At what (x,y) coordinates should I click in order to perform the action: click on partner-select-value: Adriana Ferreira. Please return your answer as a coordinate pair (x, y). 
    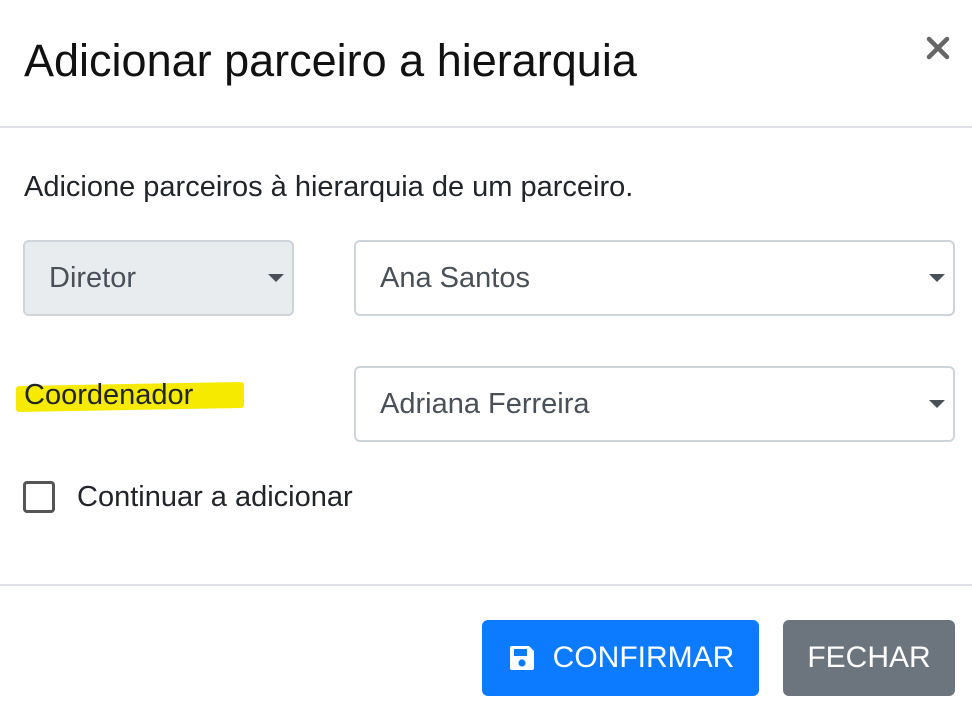
    Looking at the image, I should click on (485, 403).